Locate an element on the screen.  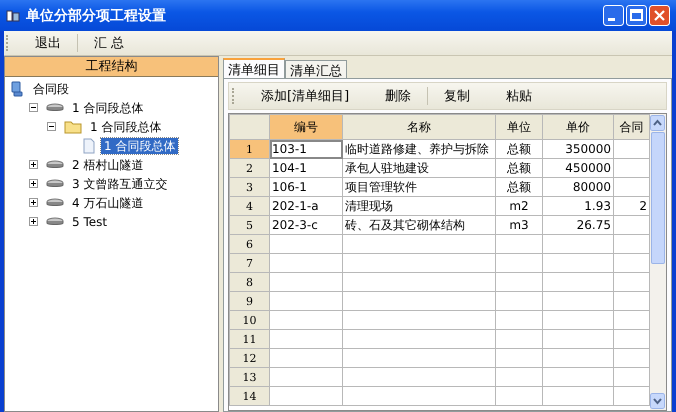
toolbar-button: 汇 总 is located at coordinates (109, 43).